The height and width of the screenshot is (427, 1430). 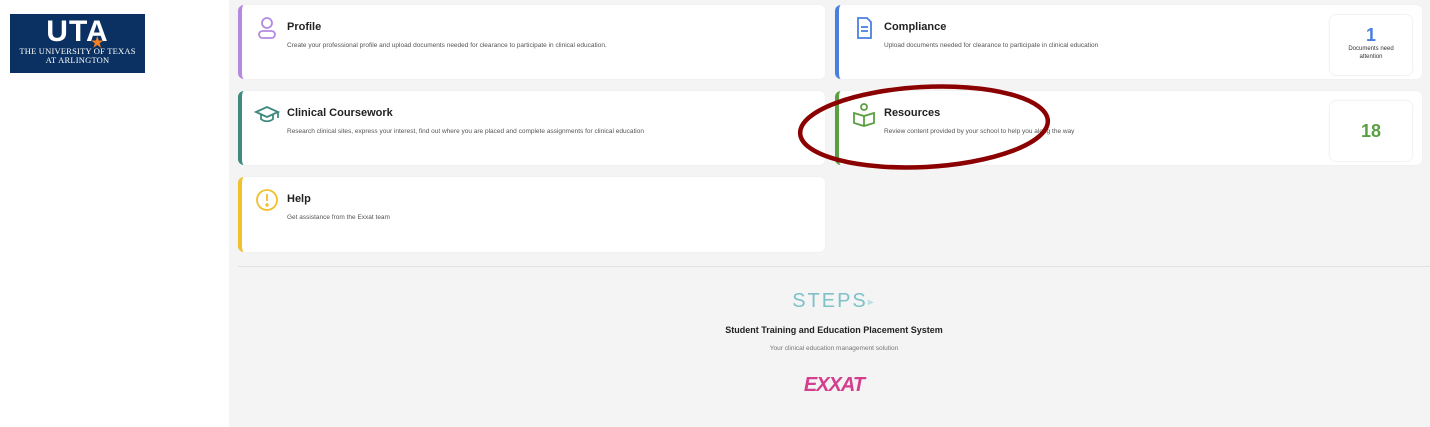 I want to click on profile-title: Profile, so click(x=304, y=27).